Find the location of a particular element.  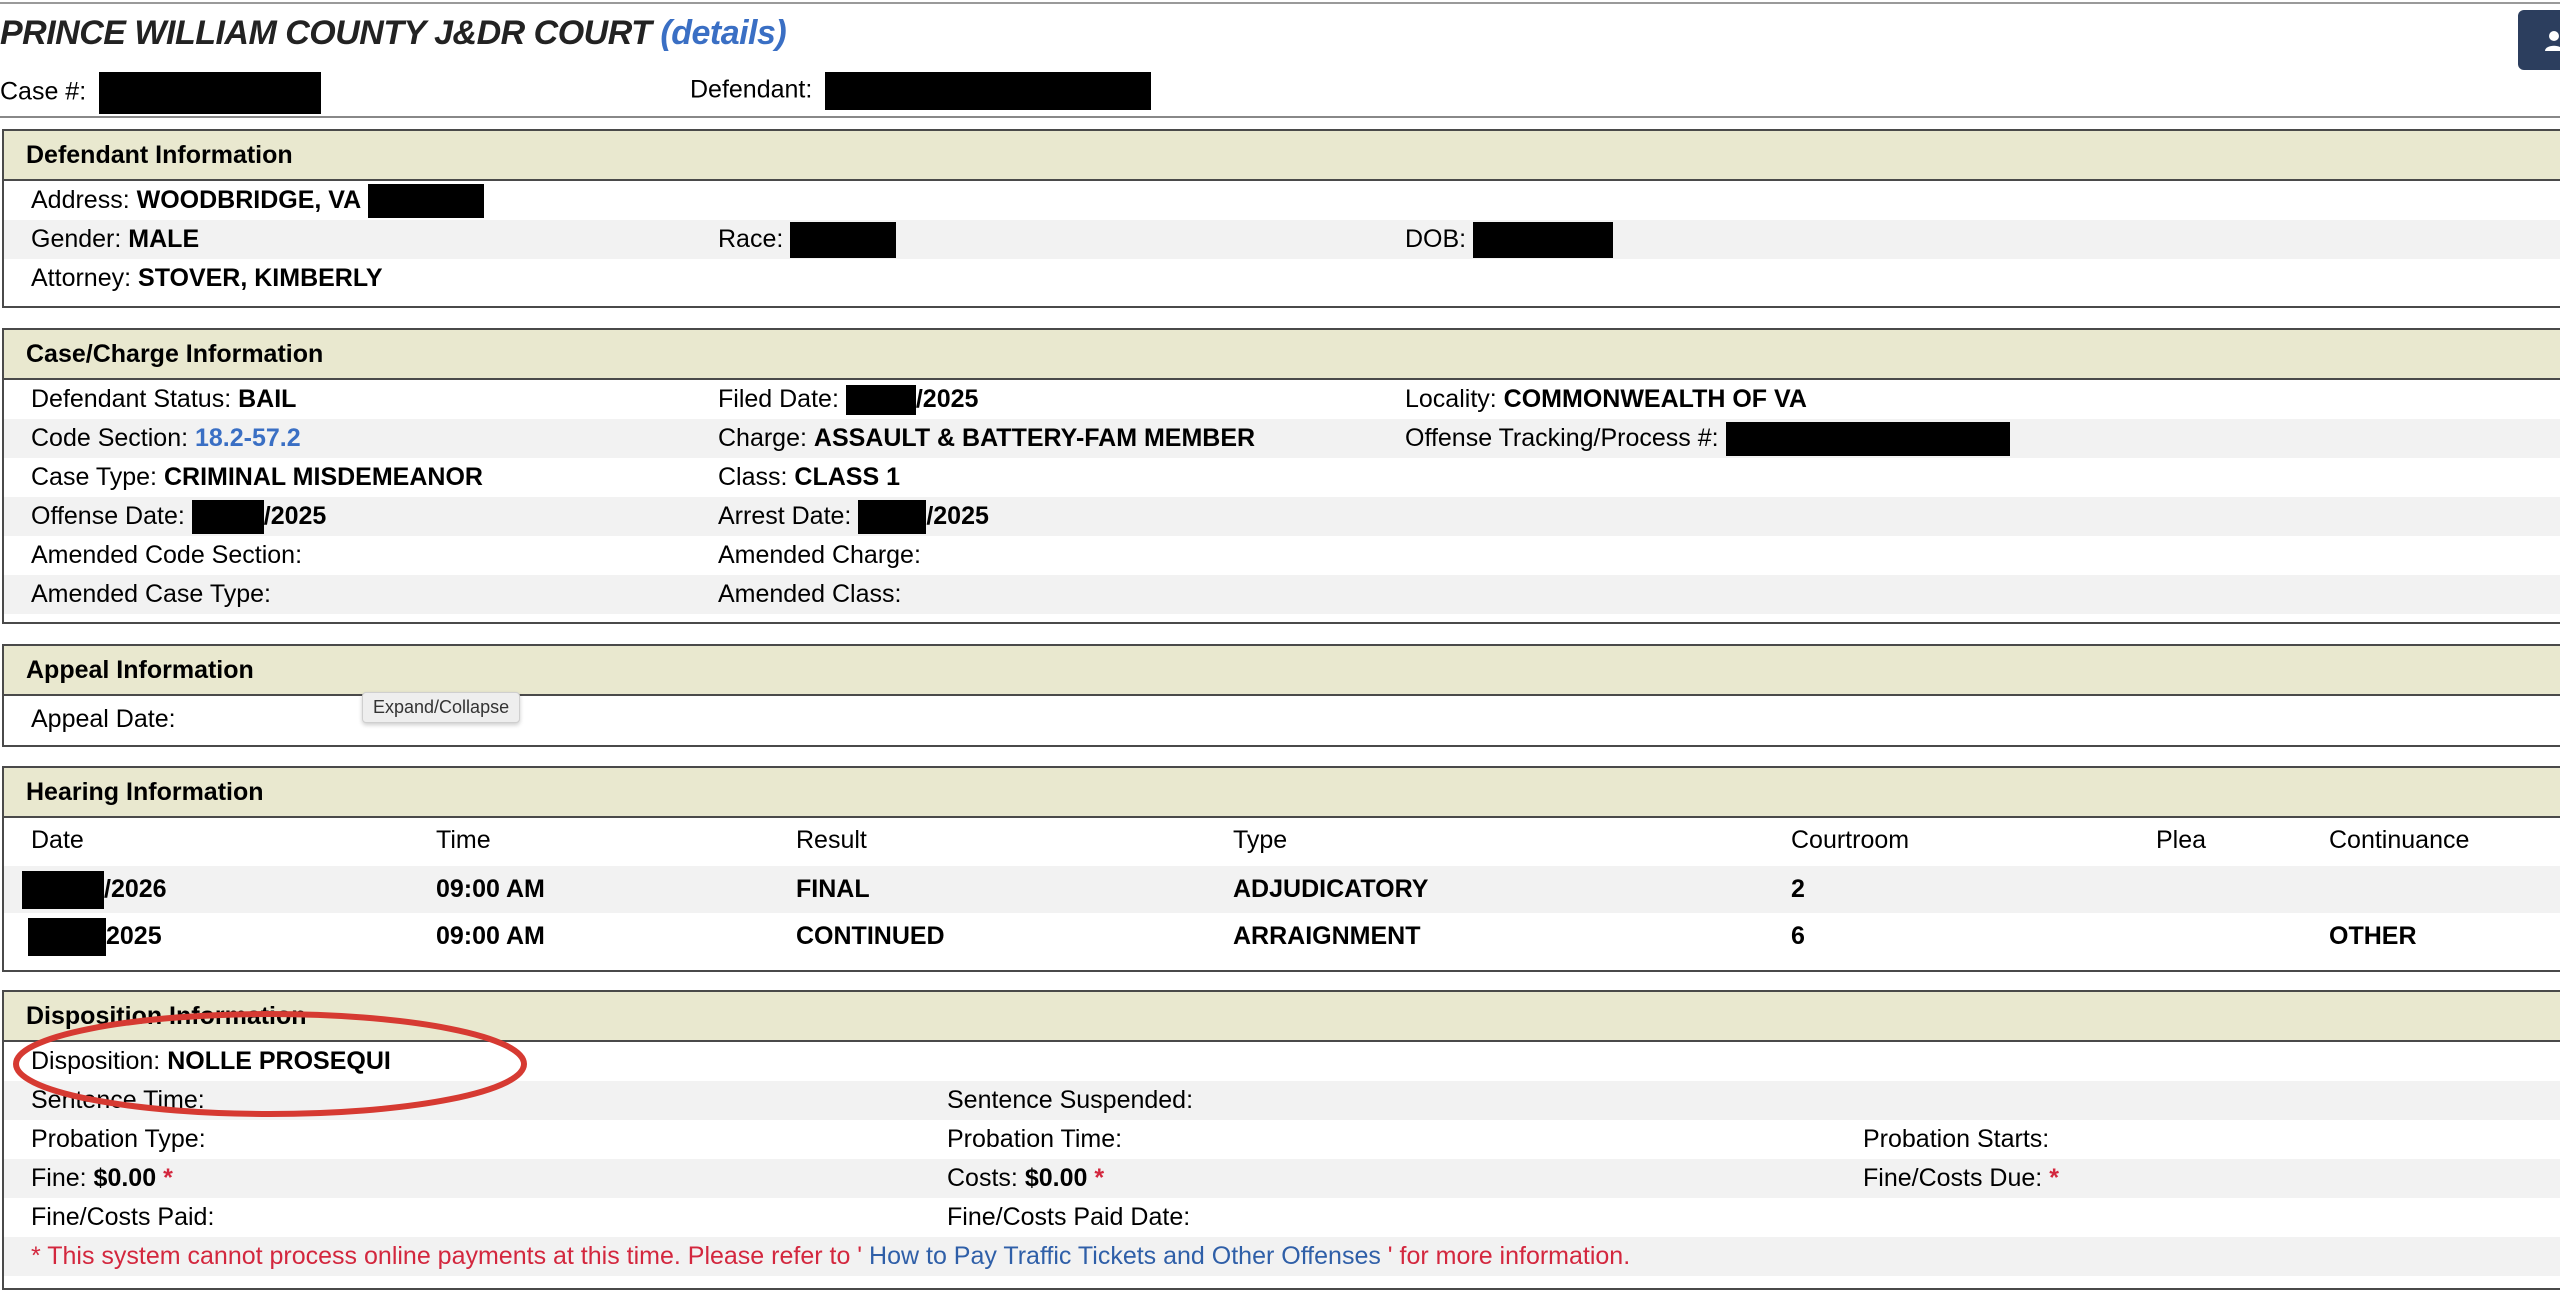

address-value: WOODBRIDGE, VA is located at coordinates (249, 200).